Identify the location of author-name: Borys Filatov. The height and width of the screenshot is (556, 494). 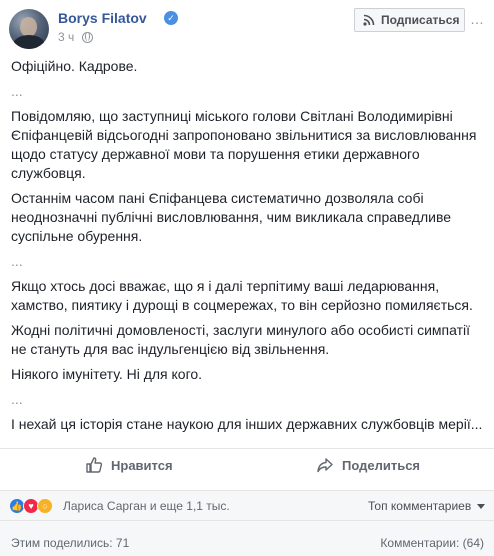
(102, 18).